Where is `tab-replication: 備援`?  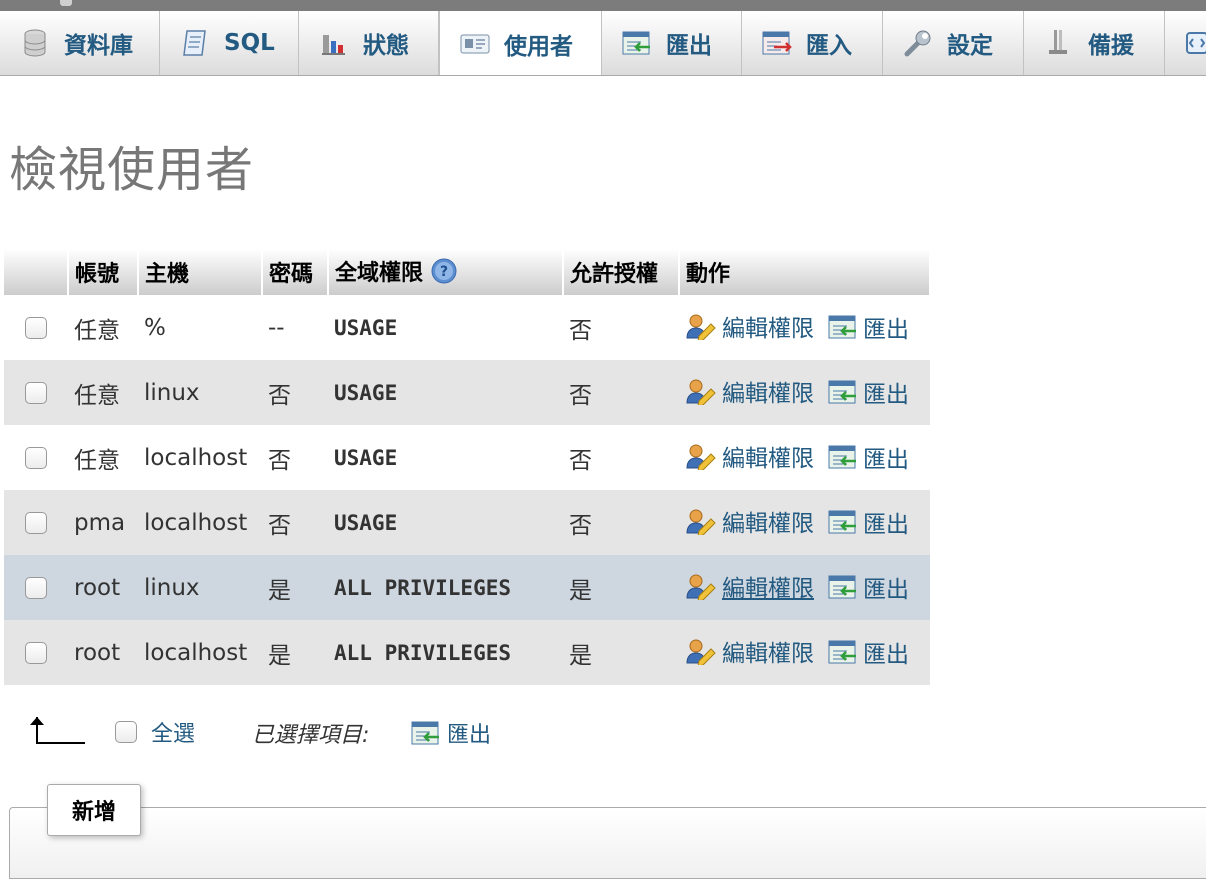 tab-replication: 備援 is located at coordinates (1094, 43).